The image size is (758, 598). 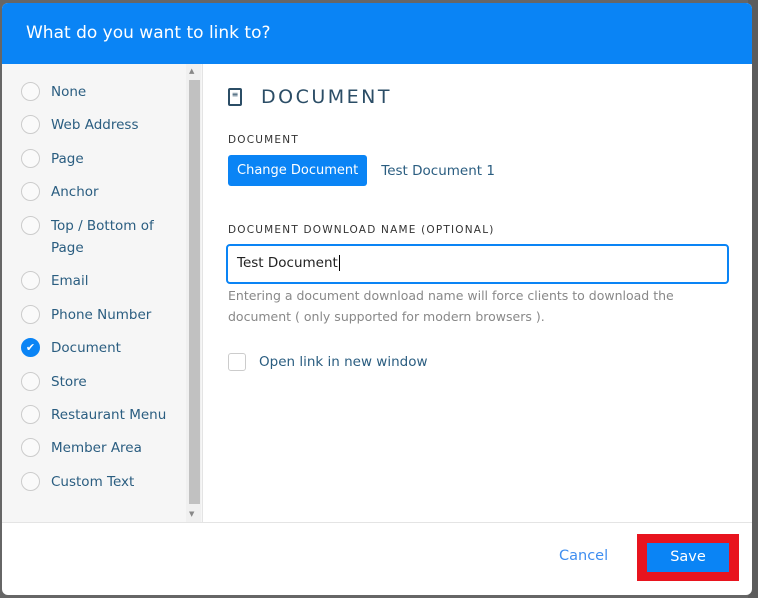 I want to click on link-option-email: Email, so click(x=92, y=281).